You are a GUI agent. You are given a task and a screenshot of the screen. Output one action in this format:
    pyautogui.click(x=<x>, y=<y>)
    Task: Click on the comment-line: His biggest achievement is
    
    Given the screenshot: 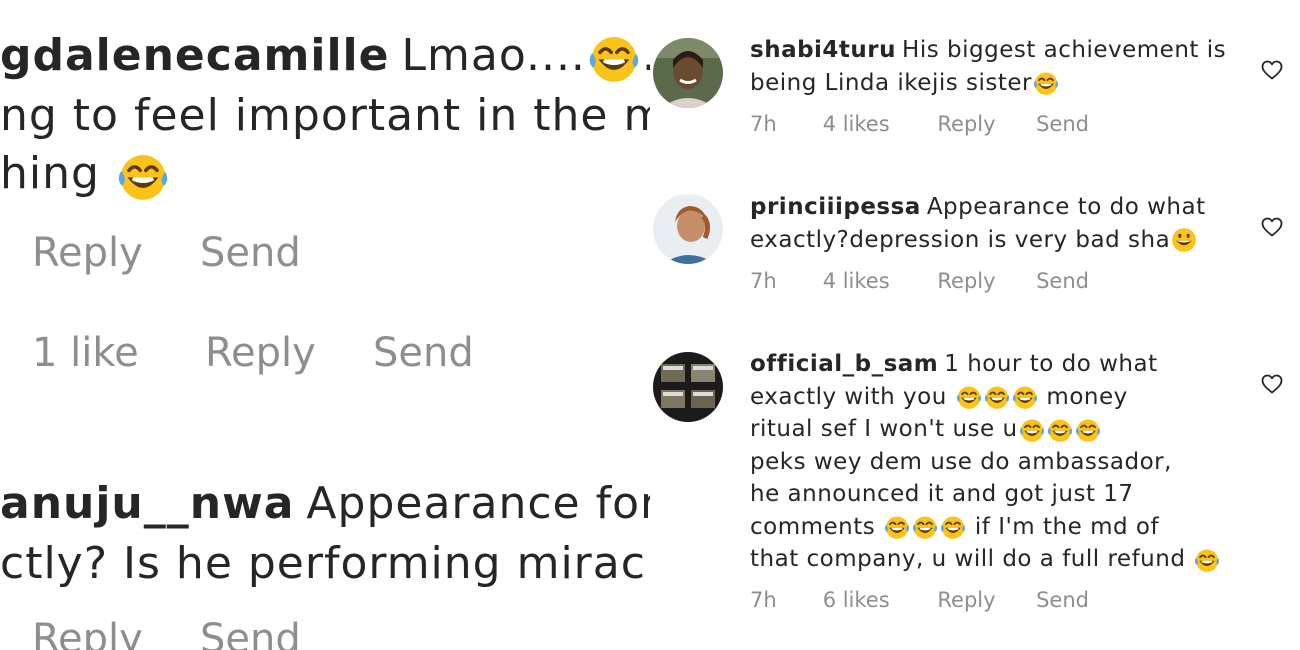 What is the action you would take?
    pyautogui.click(x=1064, y=50)
    